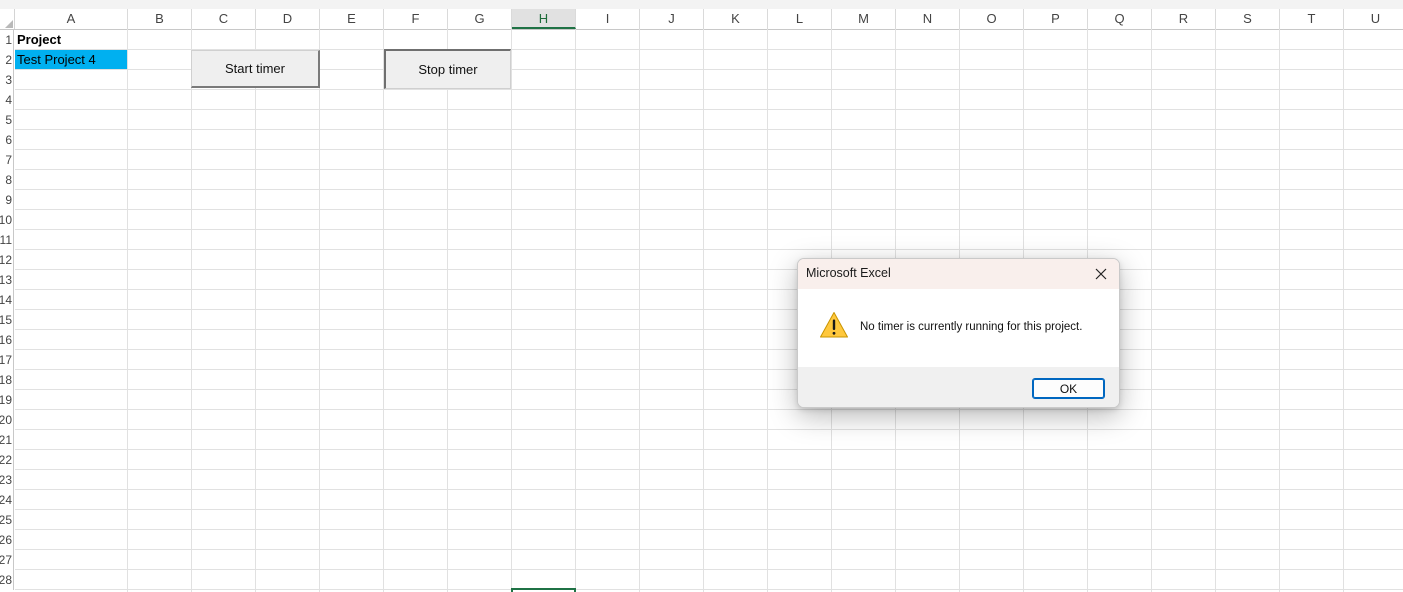 The image size is (1403, 592). What do you see at coordinates (958, 274) in the screenshot?
I see `dialog-title-bar: Microsoft Excel` at bounding box center [958, 274].